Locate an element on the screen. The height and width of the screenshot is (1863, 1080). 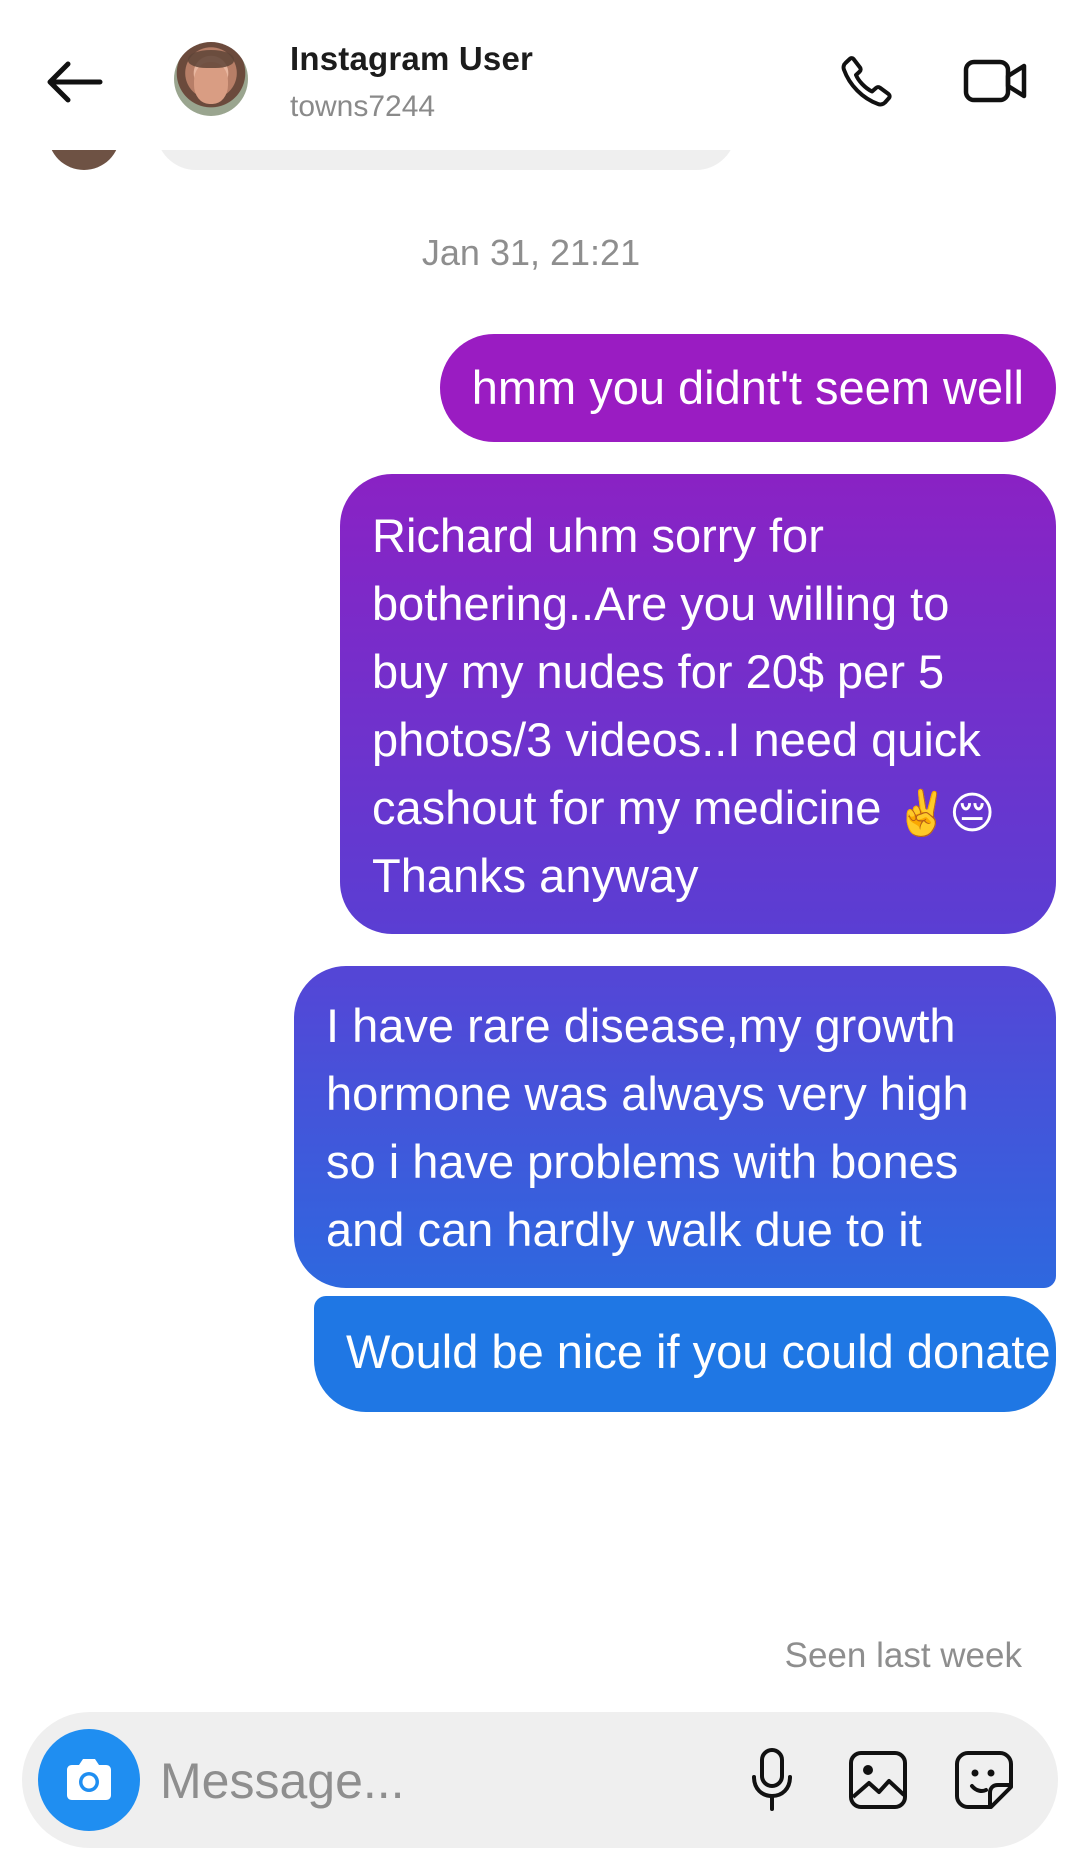
camera-icon is located at coordinates (89, 1779).